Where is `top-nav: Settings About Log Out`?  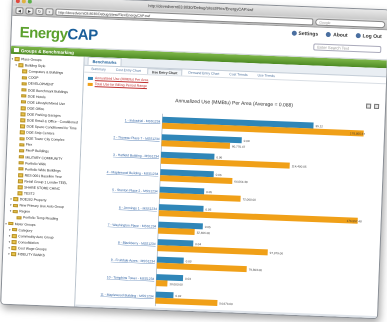
top-nav: Settings About Log Out is located at coordinates (336, 35).